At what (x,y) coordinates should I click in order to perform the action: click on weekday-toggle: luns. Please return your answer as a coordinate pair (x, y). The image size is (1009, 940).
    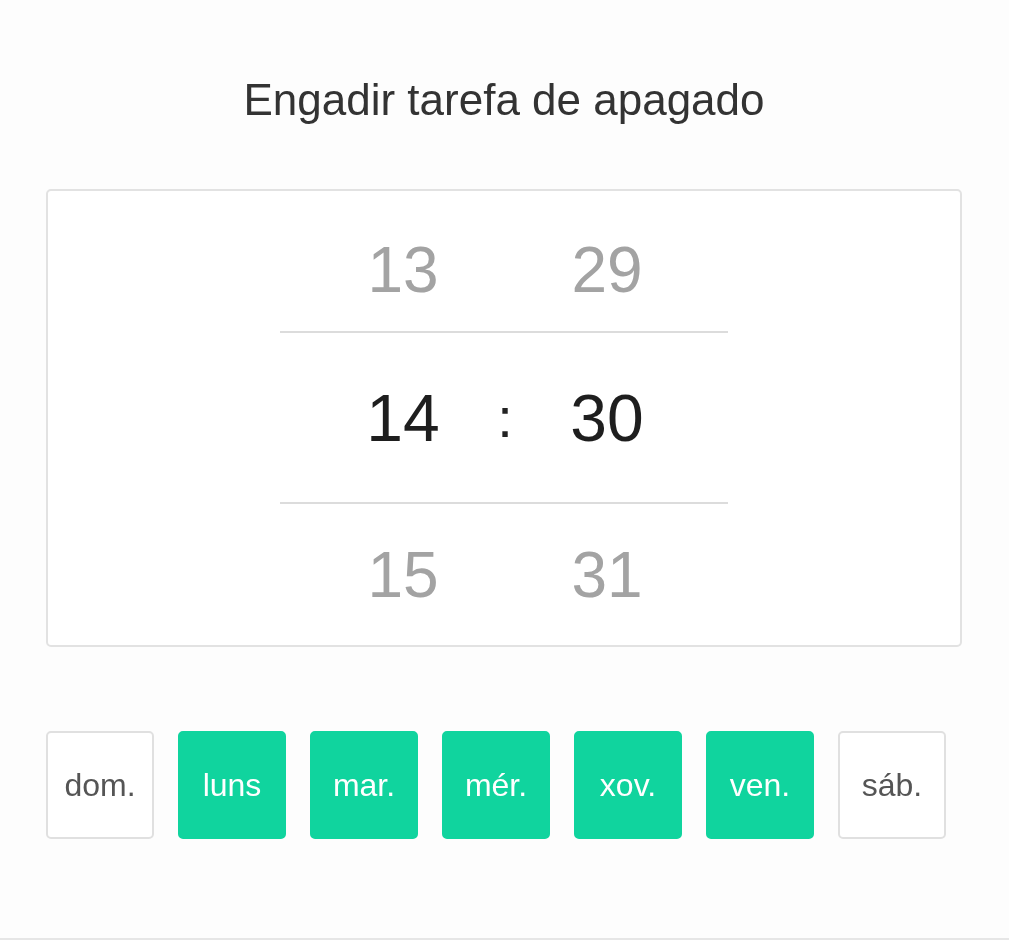
    Looking at the image, I should click on (232, 785).